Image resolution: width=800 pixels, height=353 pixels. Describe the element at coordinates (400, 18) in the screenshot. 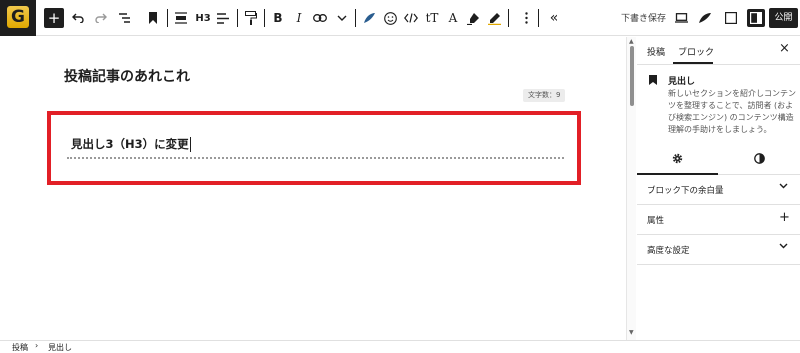

I see `editor-toolbar: G + H3 B I tT A « 下書き保存 公開` at that location.